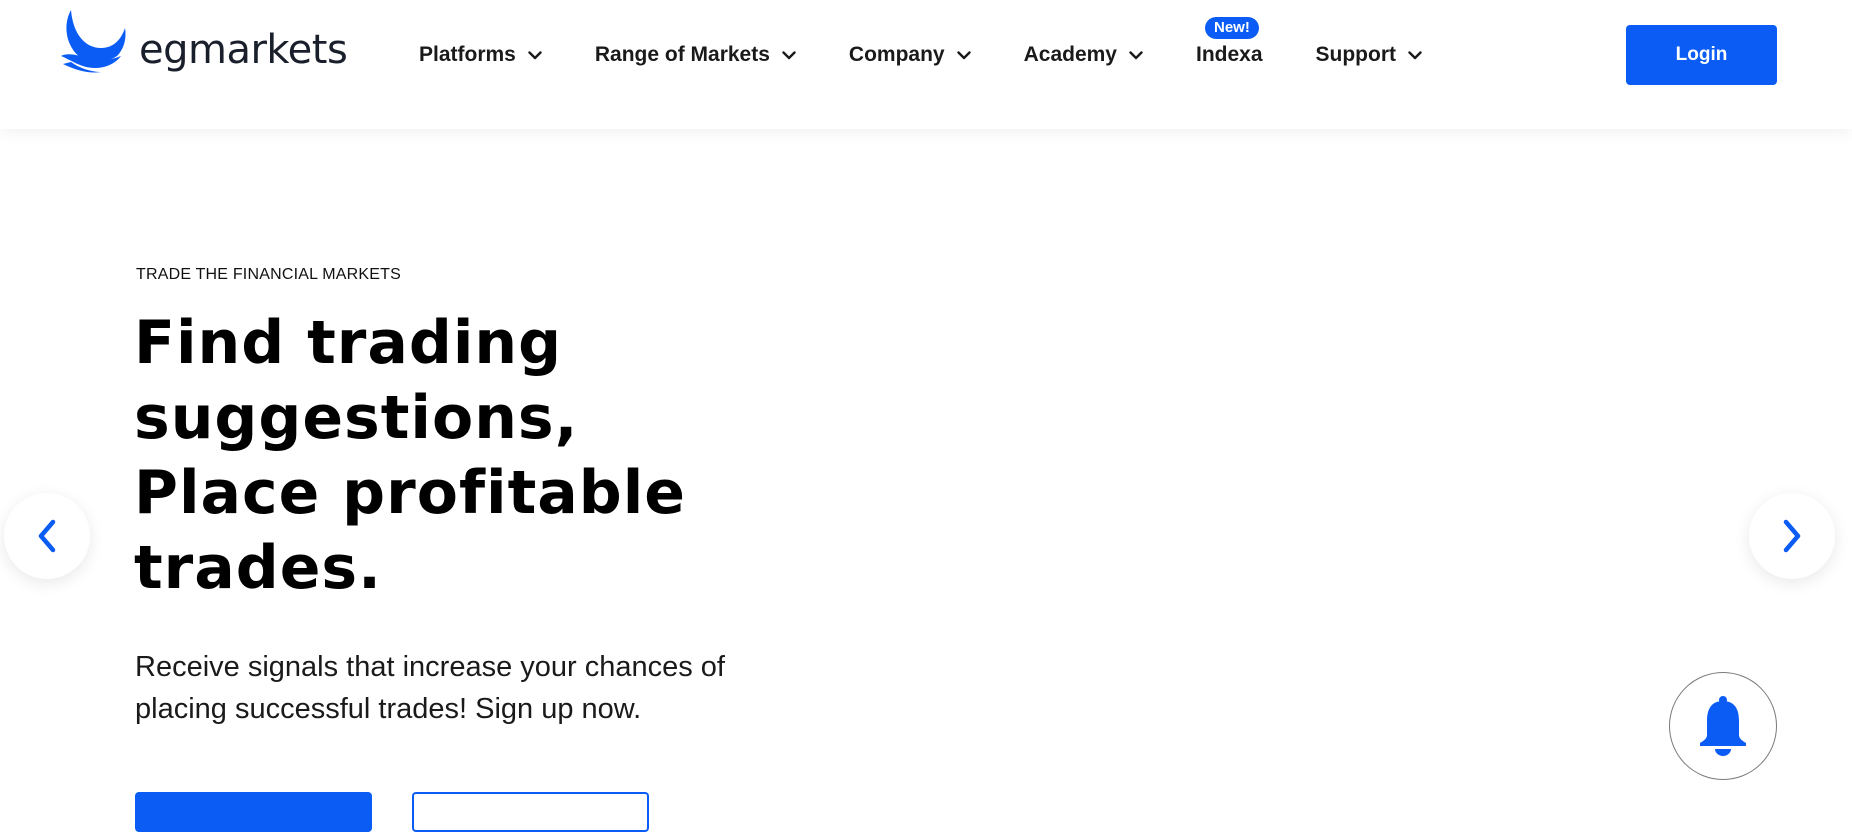 The width and height of the screenshot is (1852, 832). Describe the element at coordinates (93, 41) in the screenshot. I see `bird-logo-icon` at that location.